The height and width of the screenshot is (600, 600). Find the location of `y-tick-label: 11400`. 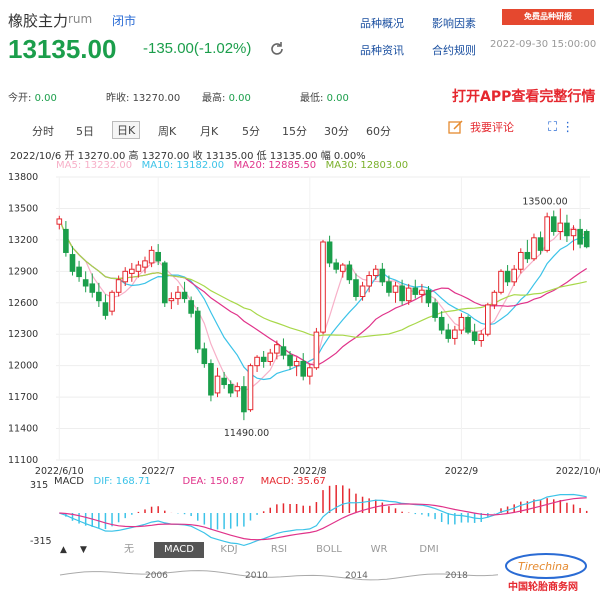

y-tick-label: 11400 is located at coordinates (23, 429).